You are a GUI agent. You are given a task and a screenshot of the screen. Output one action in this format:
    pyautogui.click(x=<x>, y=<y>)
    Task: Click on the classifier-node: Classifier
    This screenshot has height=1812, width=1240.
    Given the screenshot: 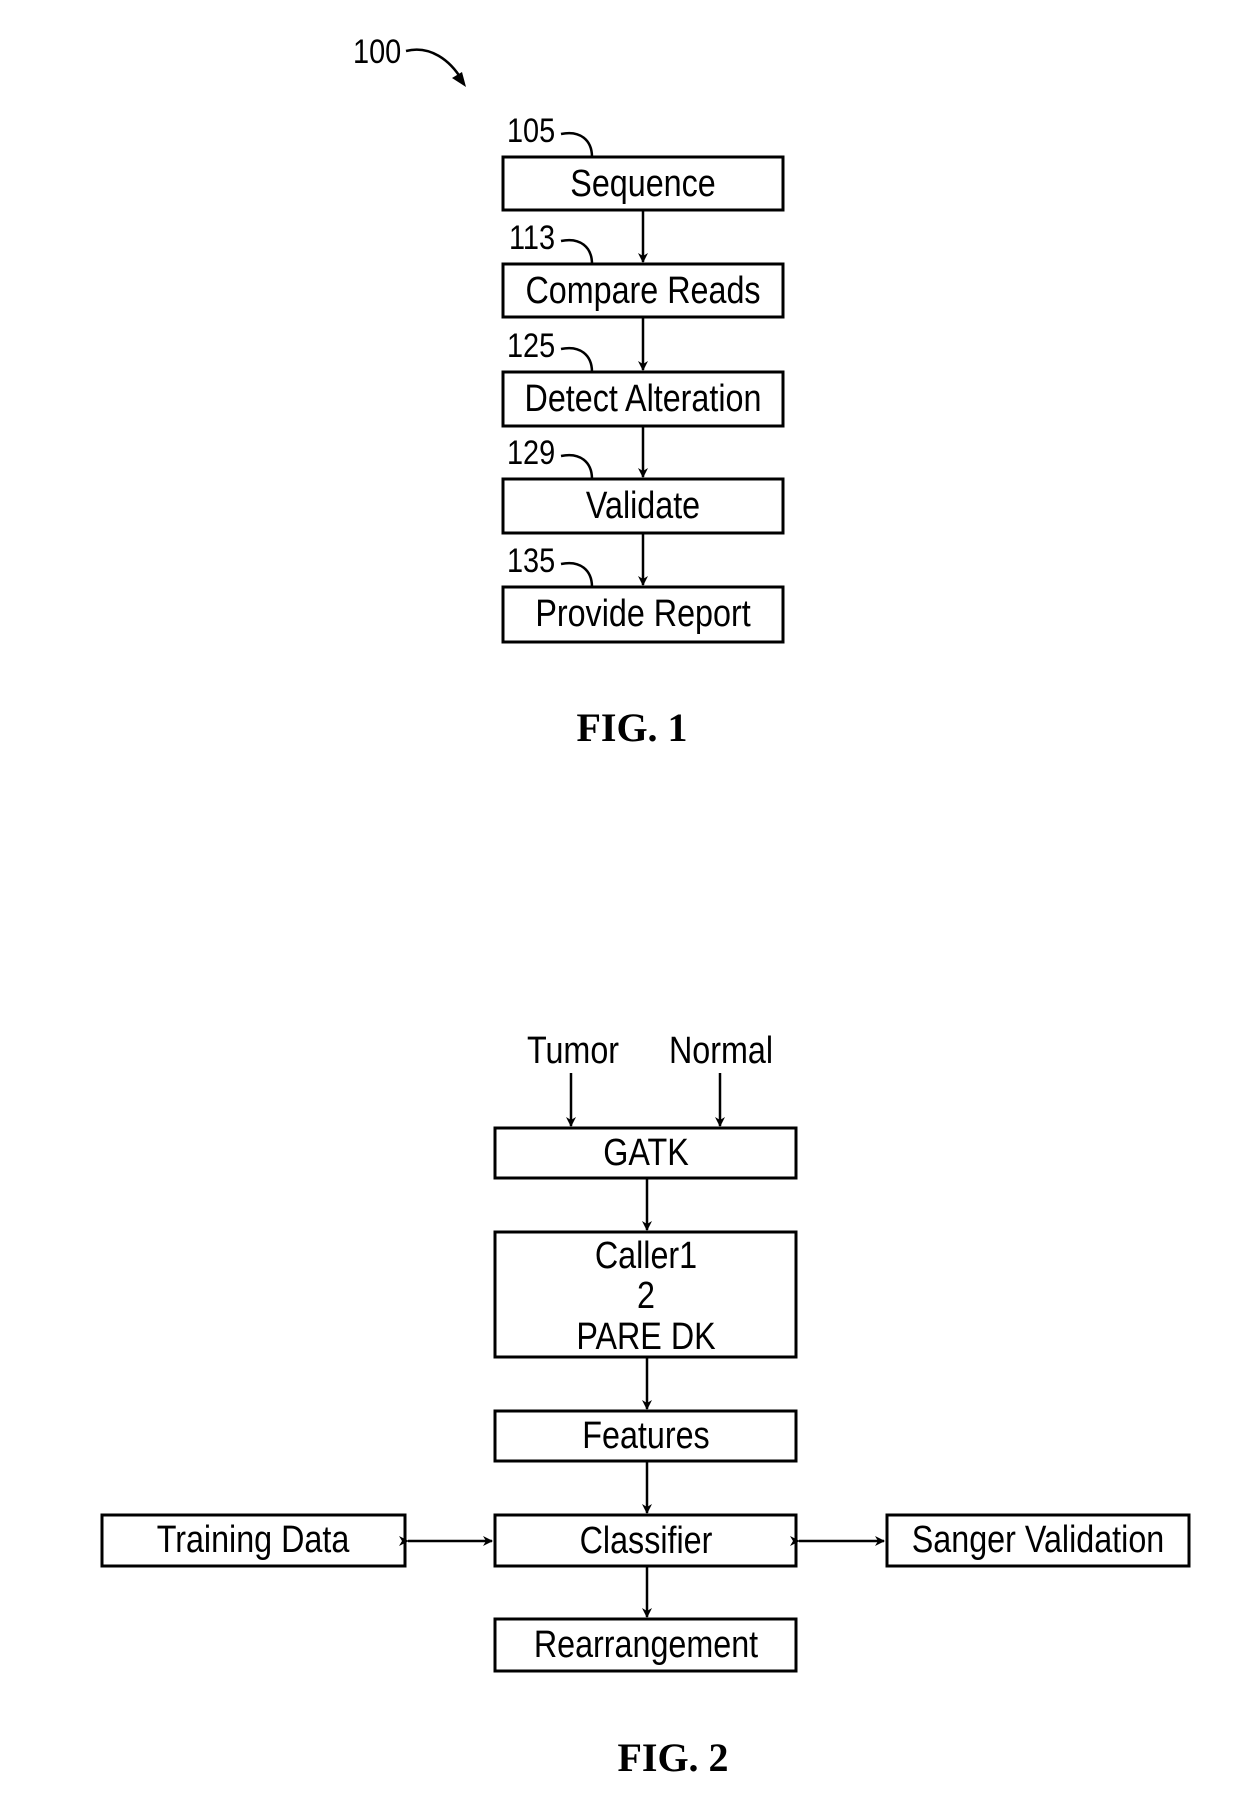 What is the action you would take?
    pyautogui.click(x=645, y=1540)
    